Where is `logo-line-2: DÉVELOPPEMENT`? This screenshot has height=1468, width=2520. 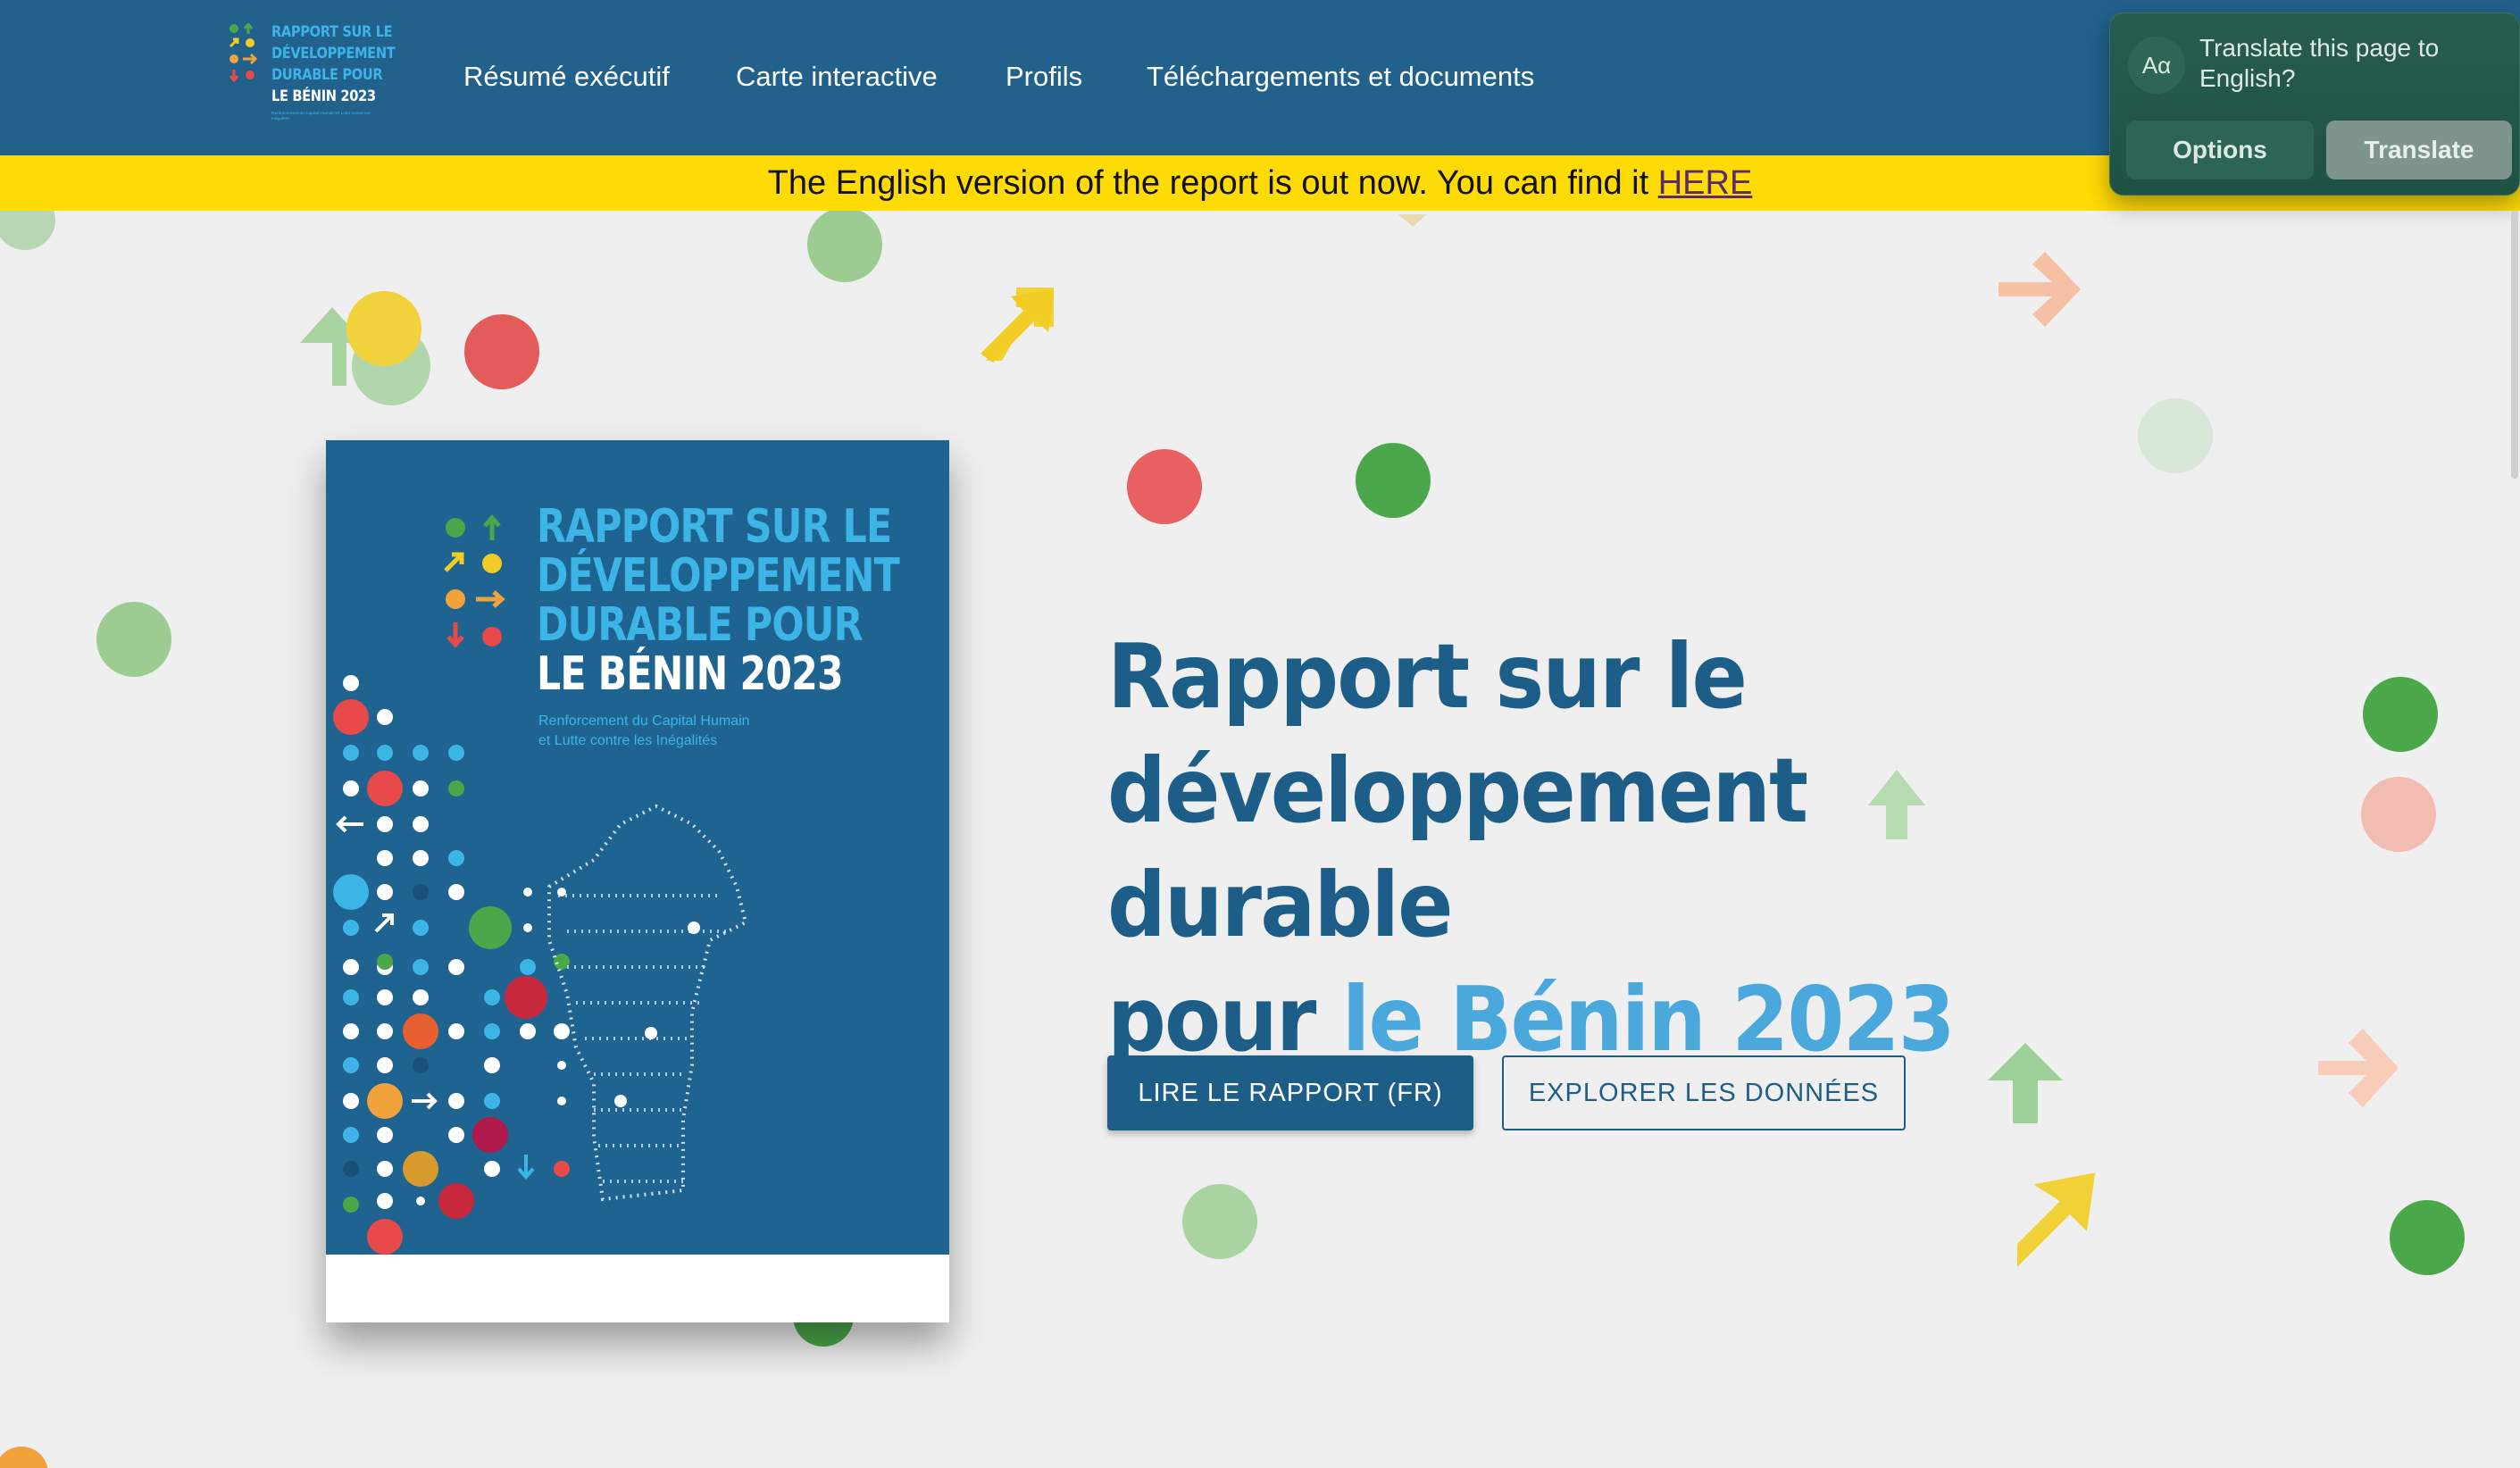
logo-line-2: DÉVELOPPEMENT is located at coordinates (334, 54).